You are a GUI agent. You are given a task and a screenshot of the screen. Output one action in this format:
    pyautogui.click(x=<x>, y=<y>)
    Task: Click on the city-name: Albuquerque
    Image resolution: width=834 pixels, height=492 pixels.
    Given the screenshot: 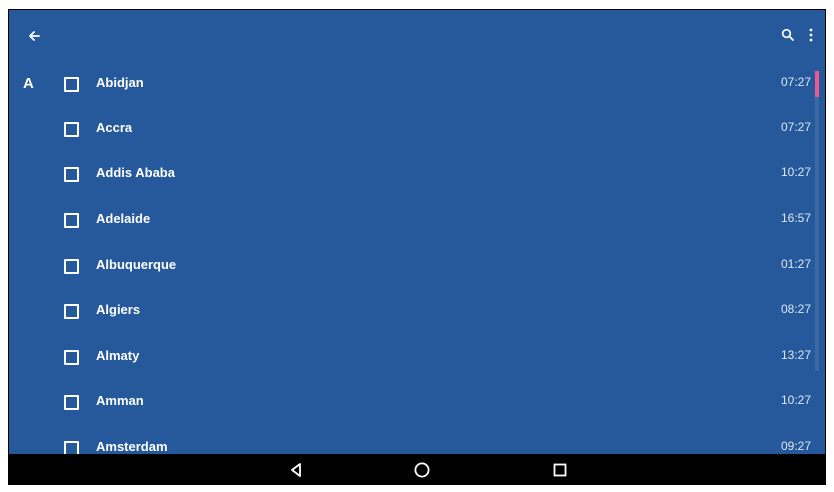 What is the action you would take?
    pyautogui.click(x=136, y=264)
    